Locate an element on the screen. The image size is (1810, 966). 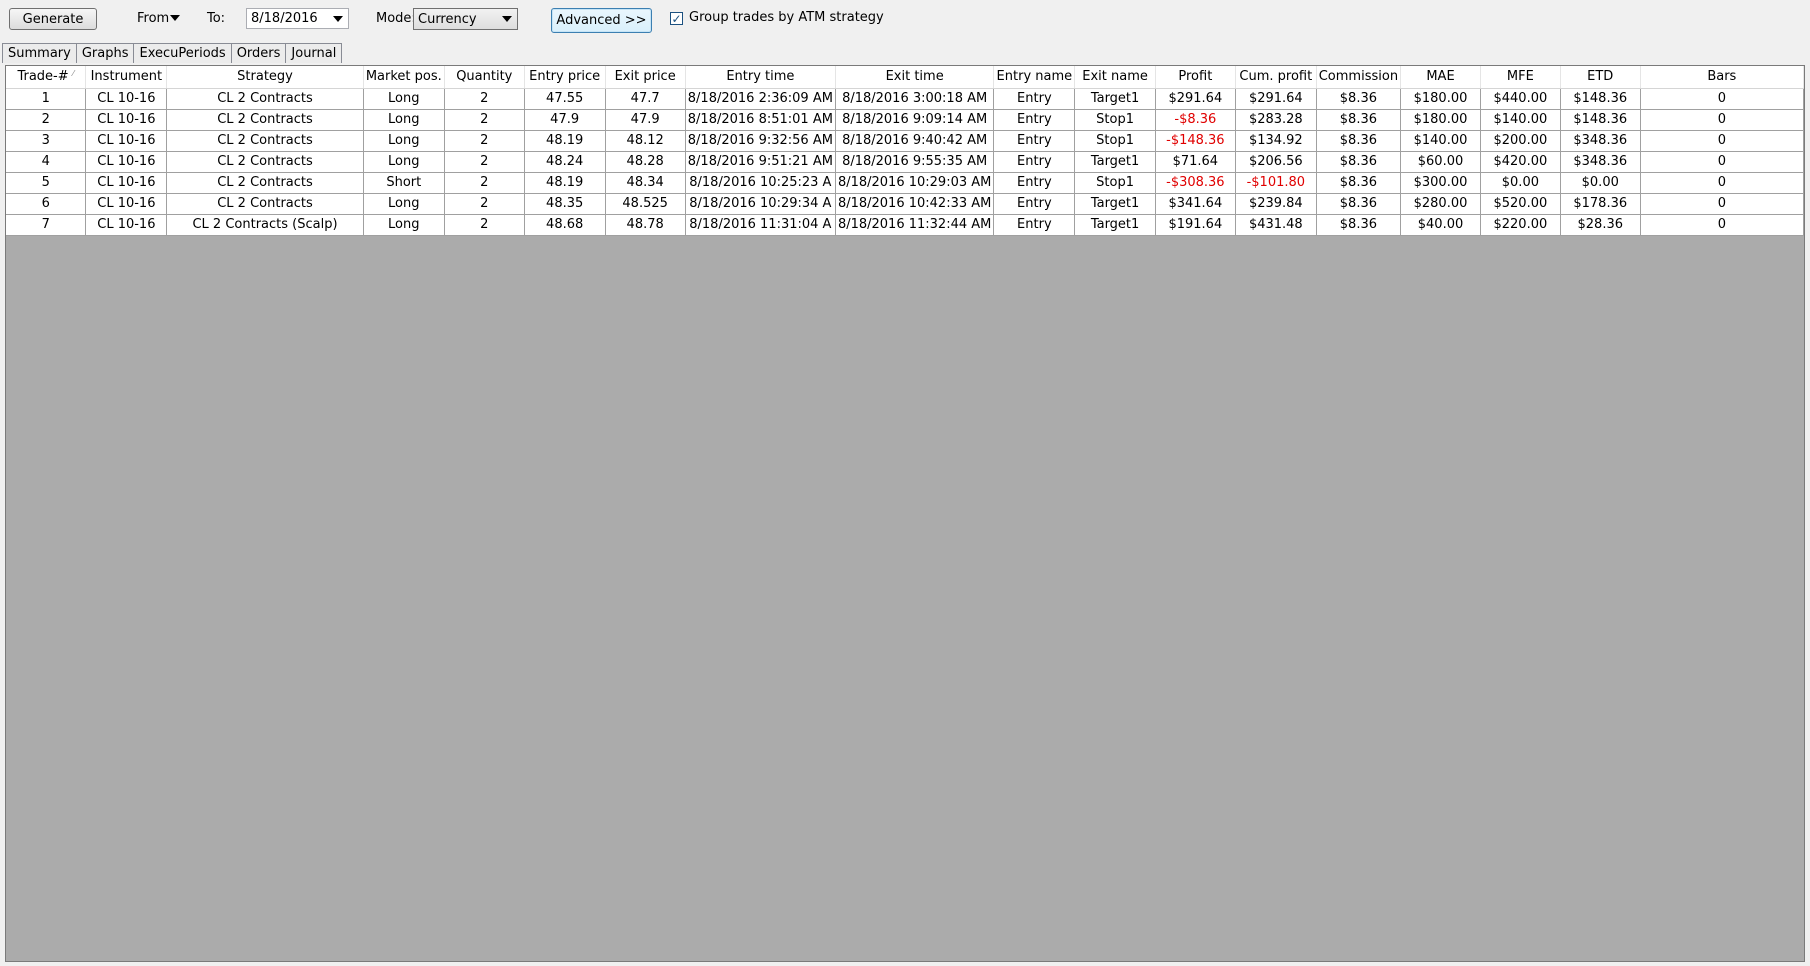
column-header-label: Quantity is located at coordinates (484, 77).